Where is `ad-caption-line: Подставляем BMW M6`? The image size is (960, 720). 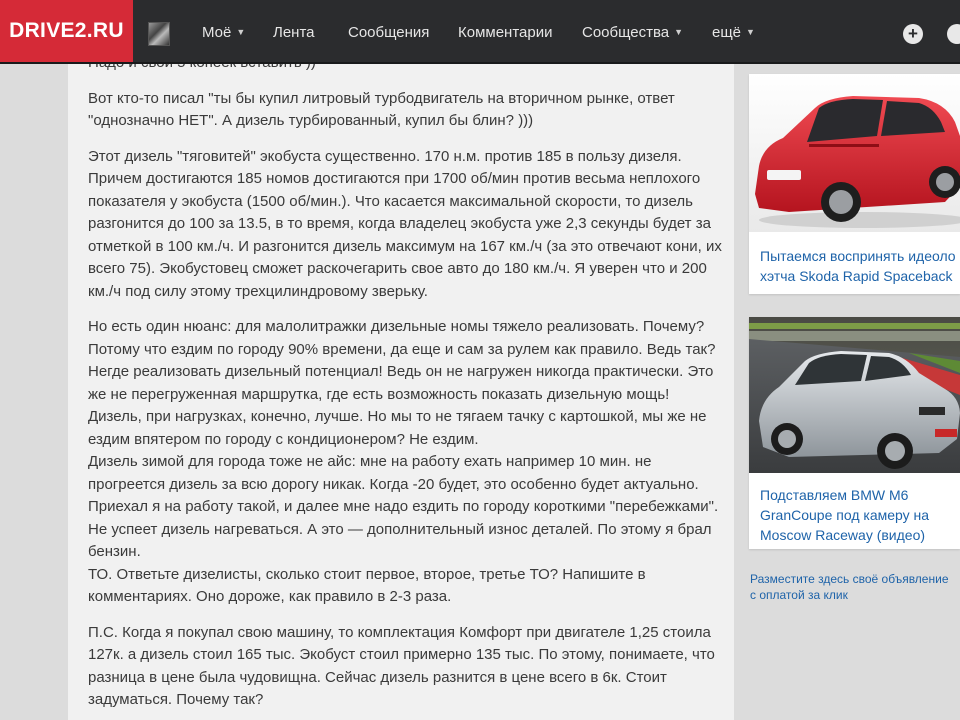 ad-caption-line: Подставляем BMW M6 is located at coordinates (860, 495).